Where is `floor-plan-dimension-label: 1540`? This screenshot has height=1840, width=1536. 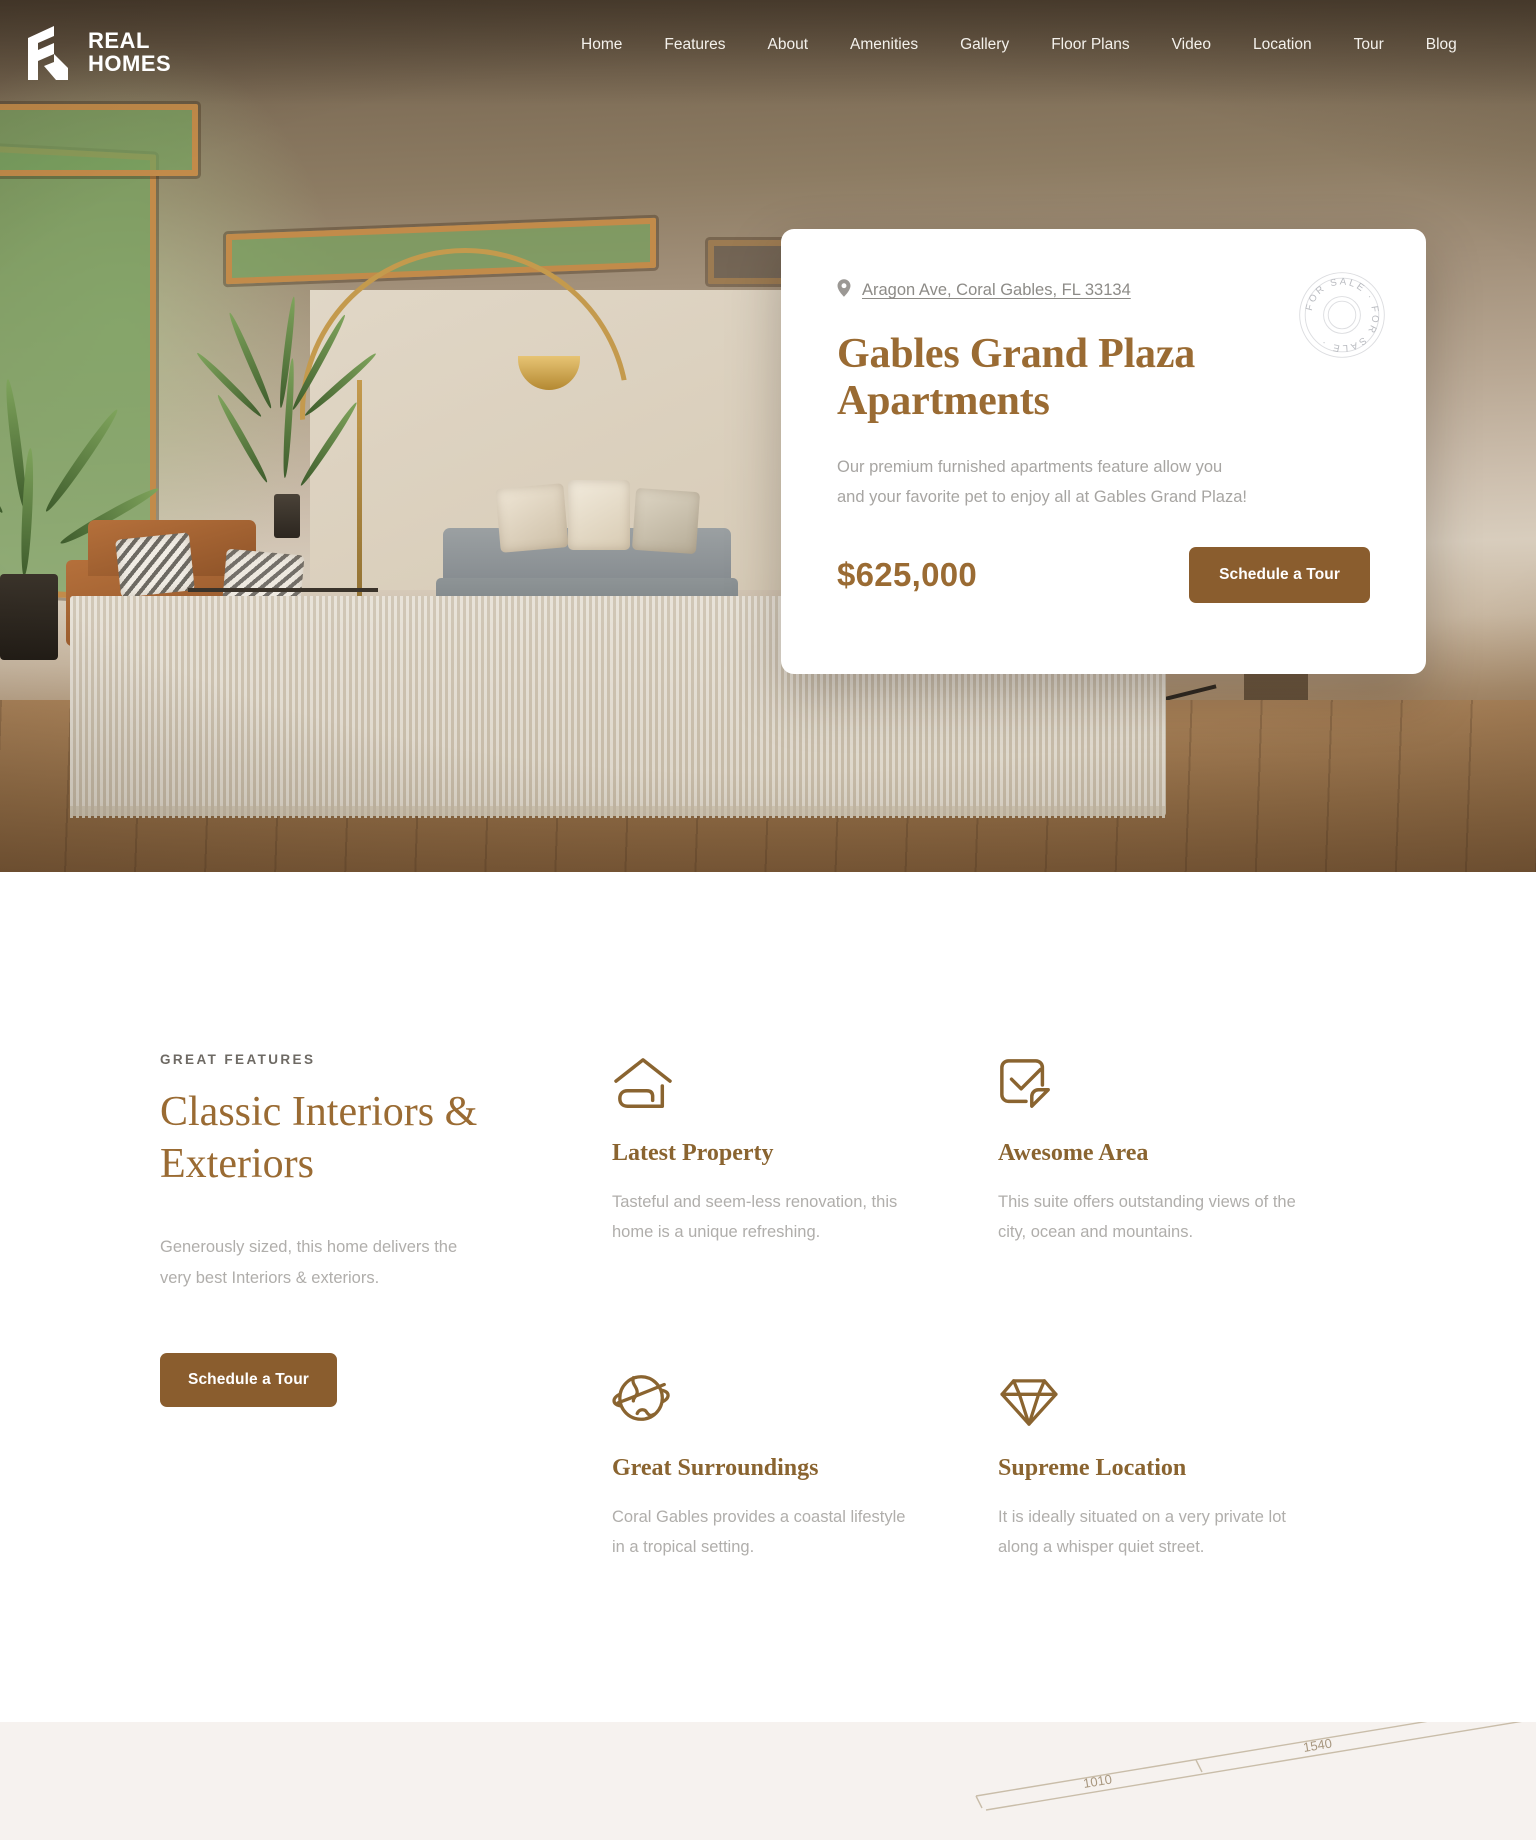 floor-plan-dimension-label: 1540 is located at coordinates (1317, 1745).